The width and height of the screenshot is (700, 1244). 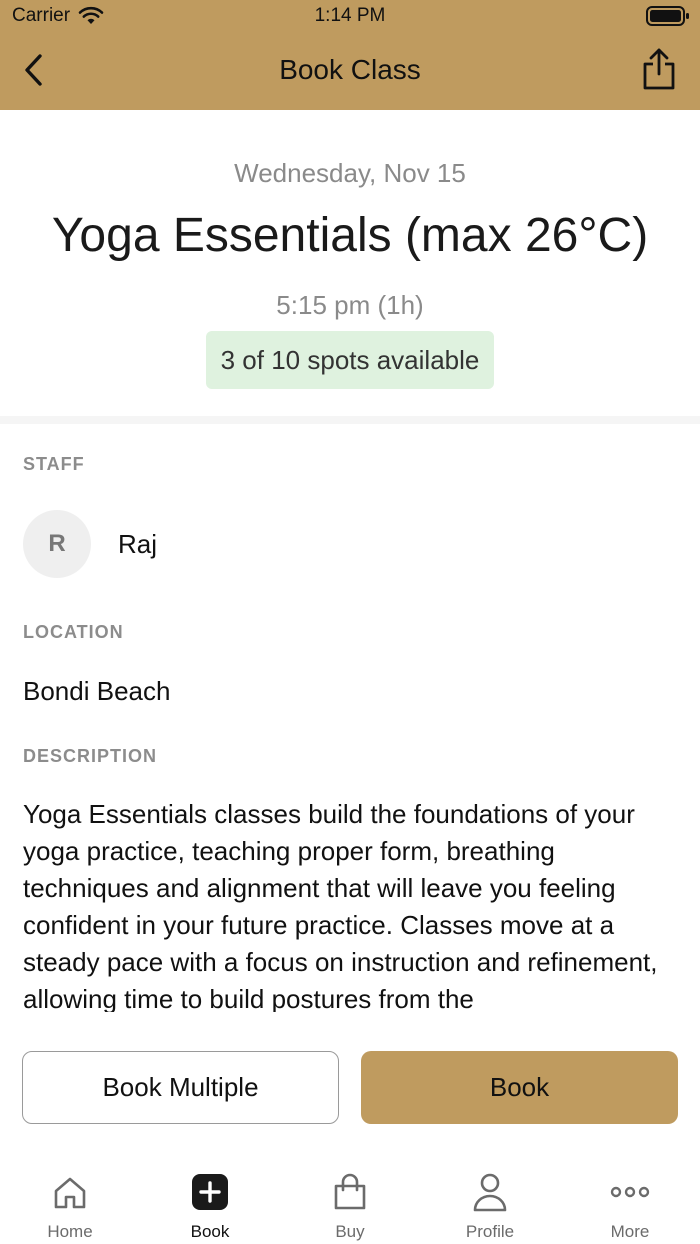 What do you see at coordinates (519, 1087) in the screenshot?
I see `book-button: Book` at bounding box center [519, 1087].